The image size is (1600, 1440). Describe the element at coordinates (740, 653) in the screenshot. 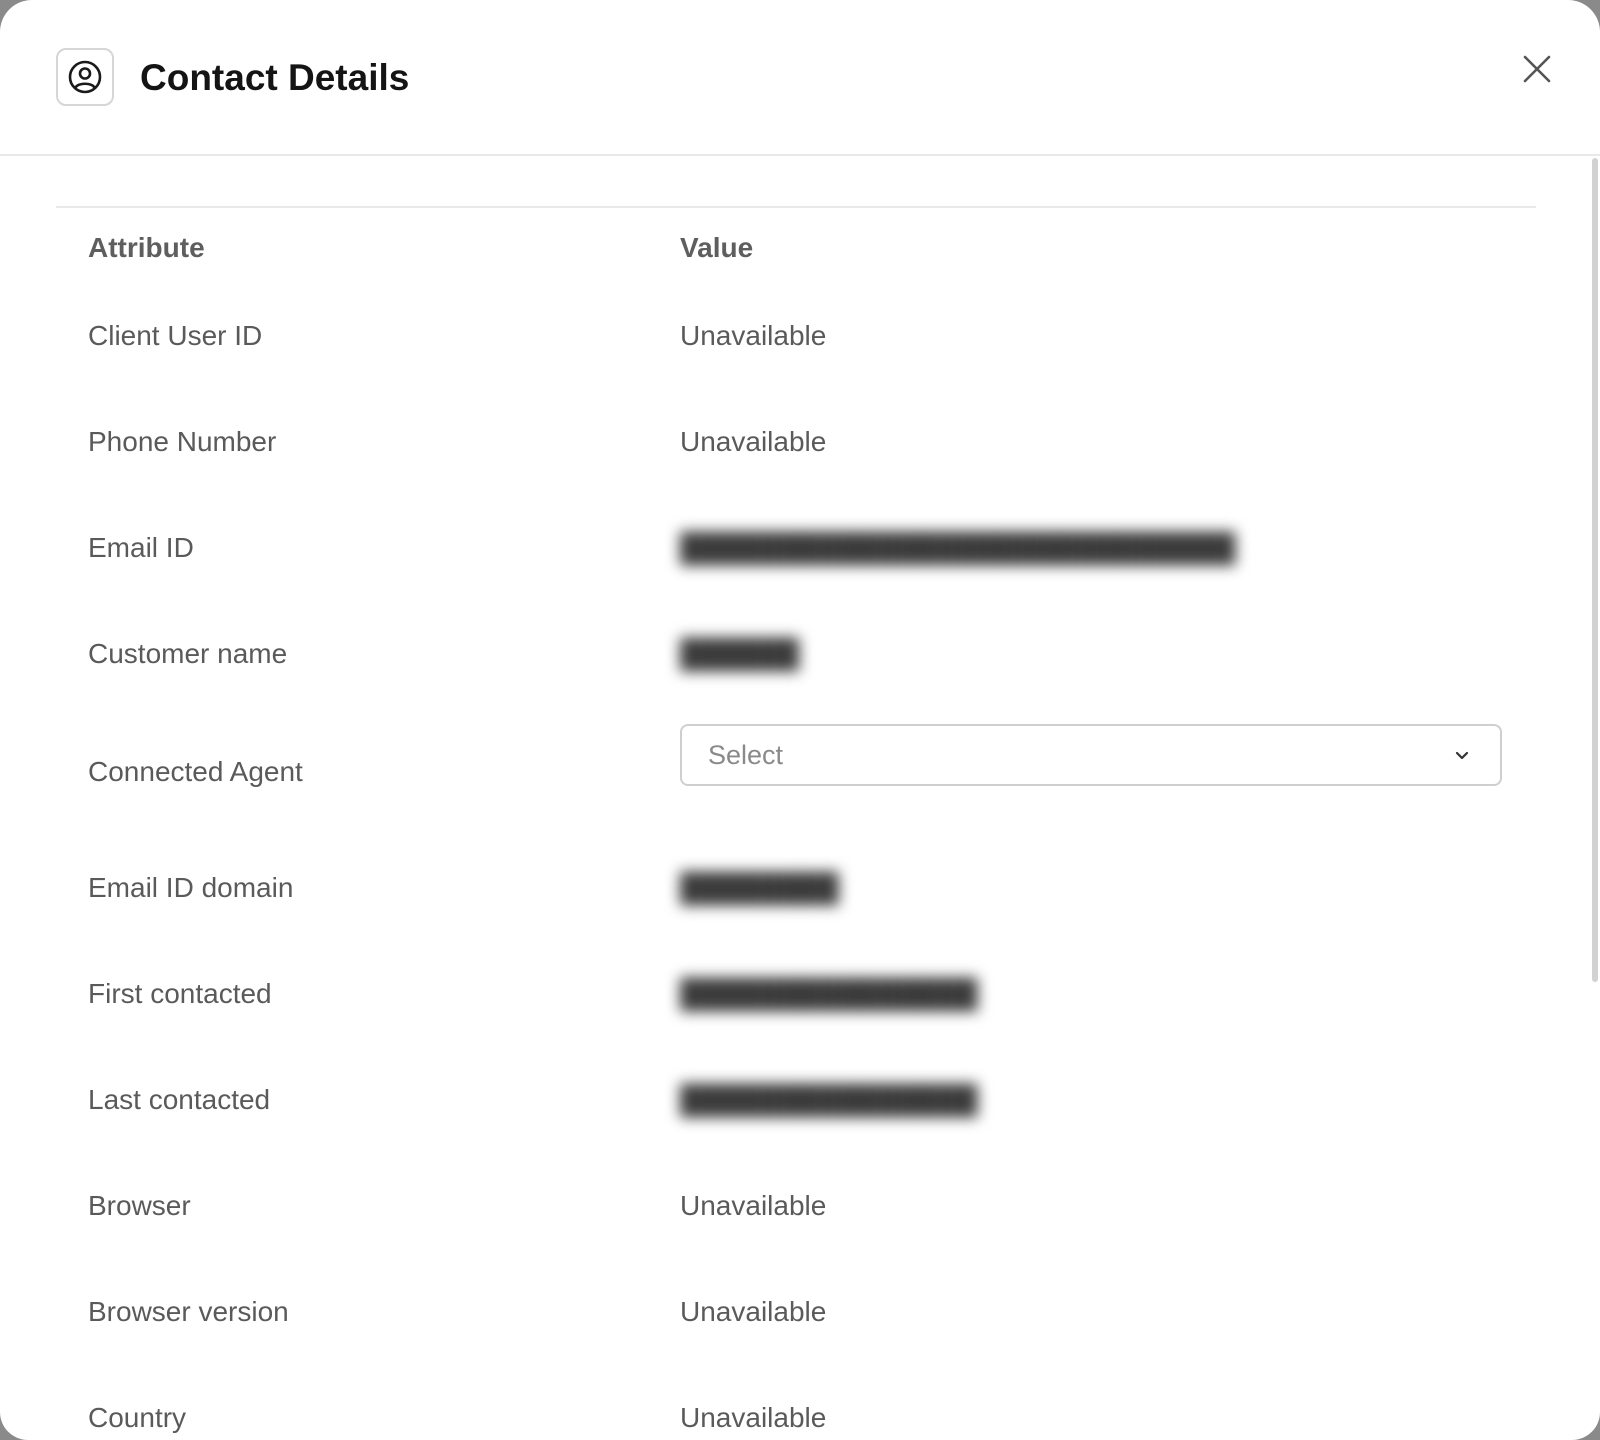

I see `redacted-value: ██████` at that location.